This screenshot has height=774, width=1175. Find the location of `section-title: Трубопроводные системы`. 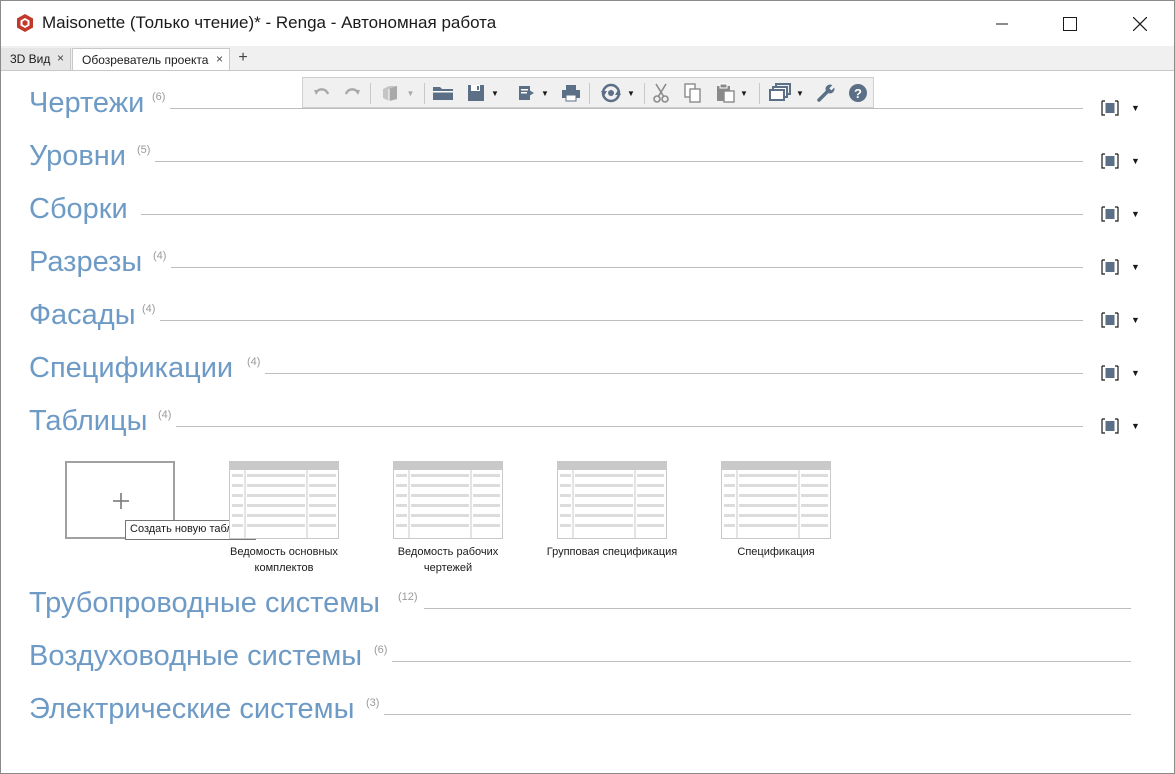

section-title: Трубопроводные системы is located at coordinates (204, 603).